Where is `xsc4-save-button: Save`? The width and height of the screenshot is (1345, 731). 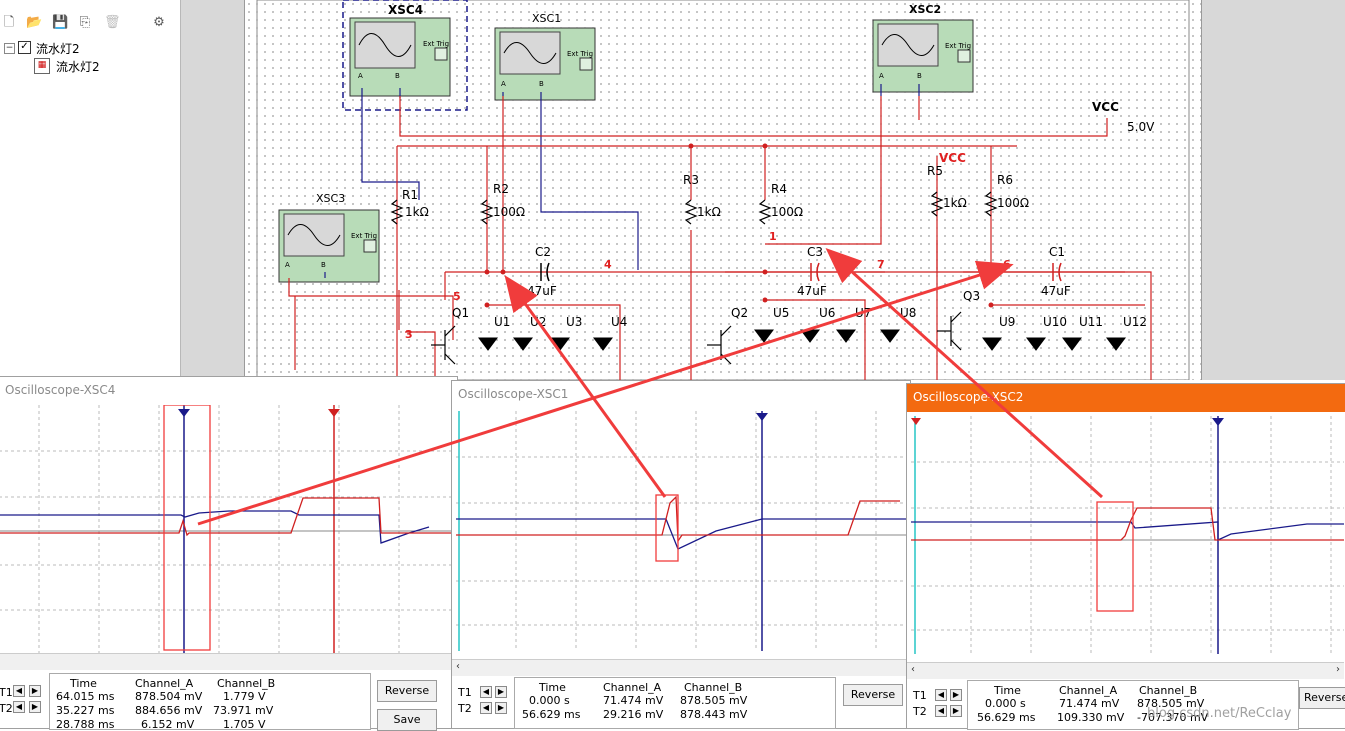 xsc4-save-button: Save is located at coordinates (407, 720).